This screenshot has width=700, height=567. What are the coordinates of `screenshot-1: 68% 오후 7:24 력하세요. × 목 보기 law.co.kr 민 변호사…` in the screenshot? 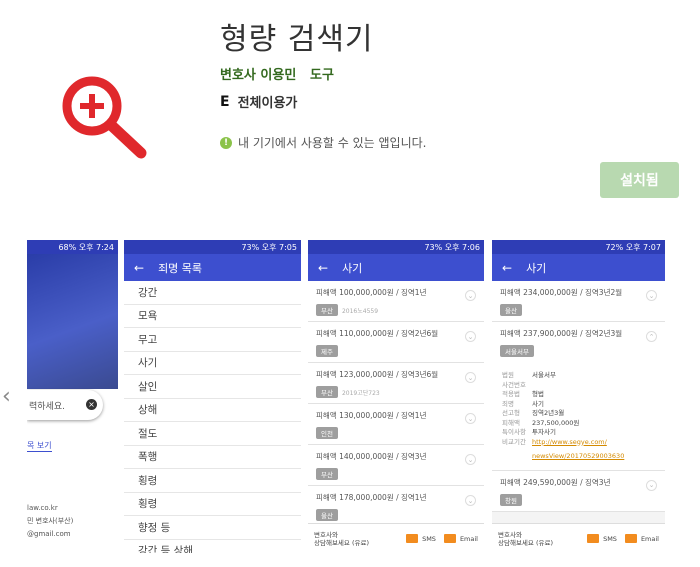 It's located at (72, 396).